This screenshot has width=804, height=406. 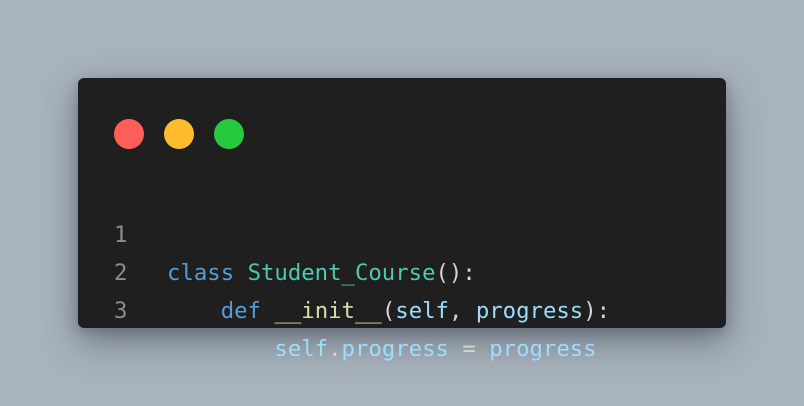 I want to click on function-token: __init__, so click(x=328, y=311).